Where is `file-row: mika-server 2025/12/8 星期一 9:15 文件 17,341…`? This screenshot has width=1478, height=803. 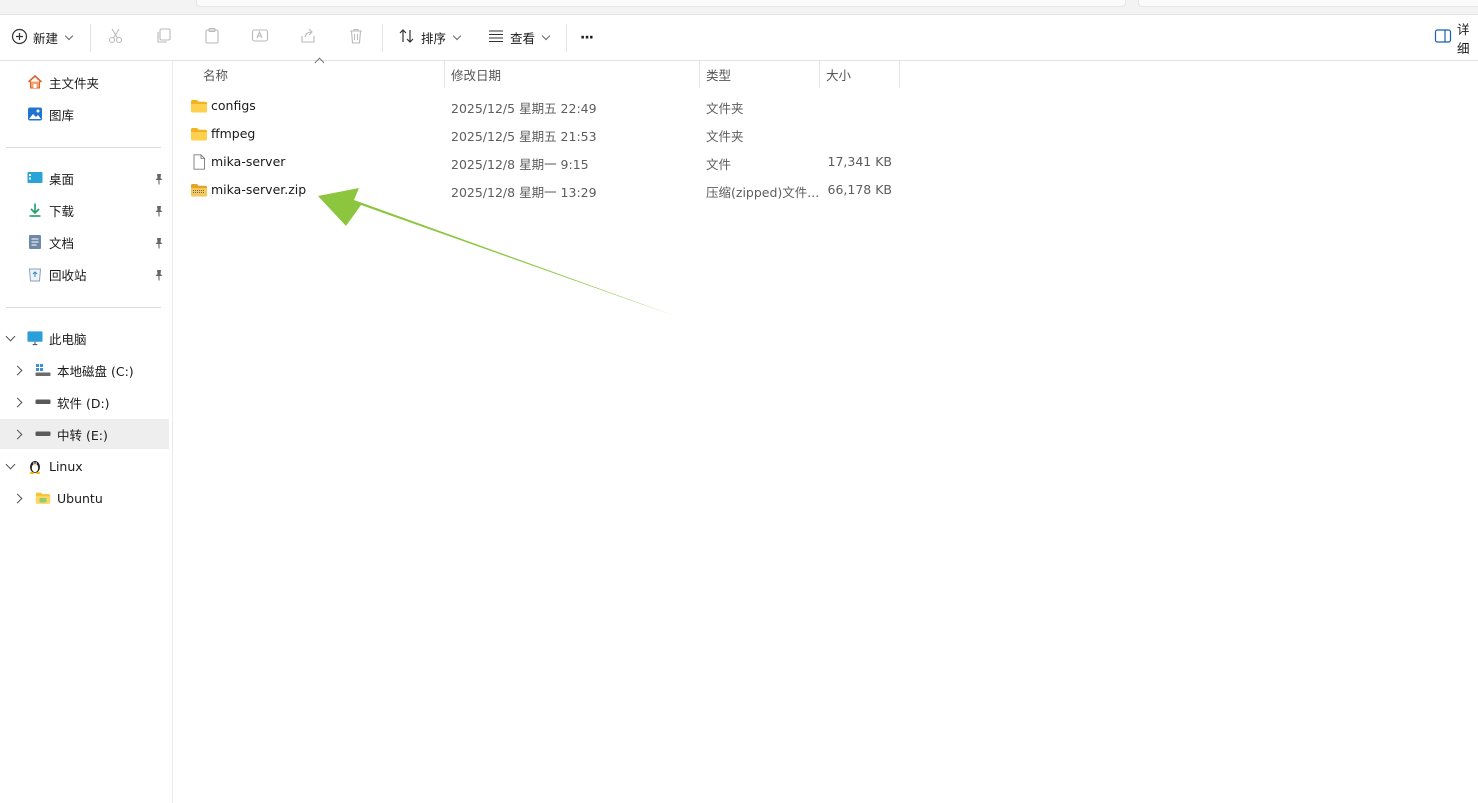 file-row: mika-server 2025/12/8 星期一 9:15 文件 17,341… is located at coordinates (546, 162).